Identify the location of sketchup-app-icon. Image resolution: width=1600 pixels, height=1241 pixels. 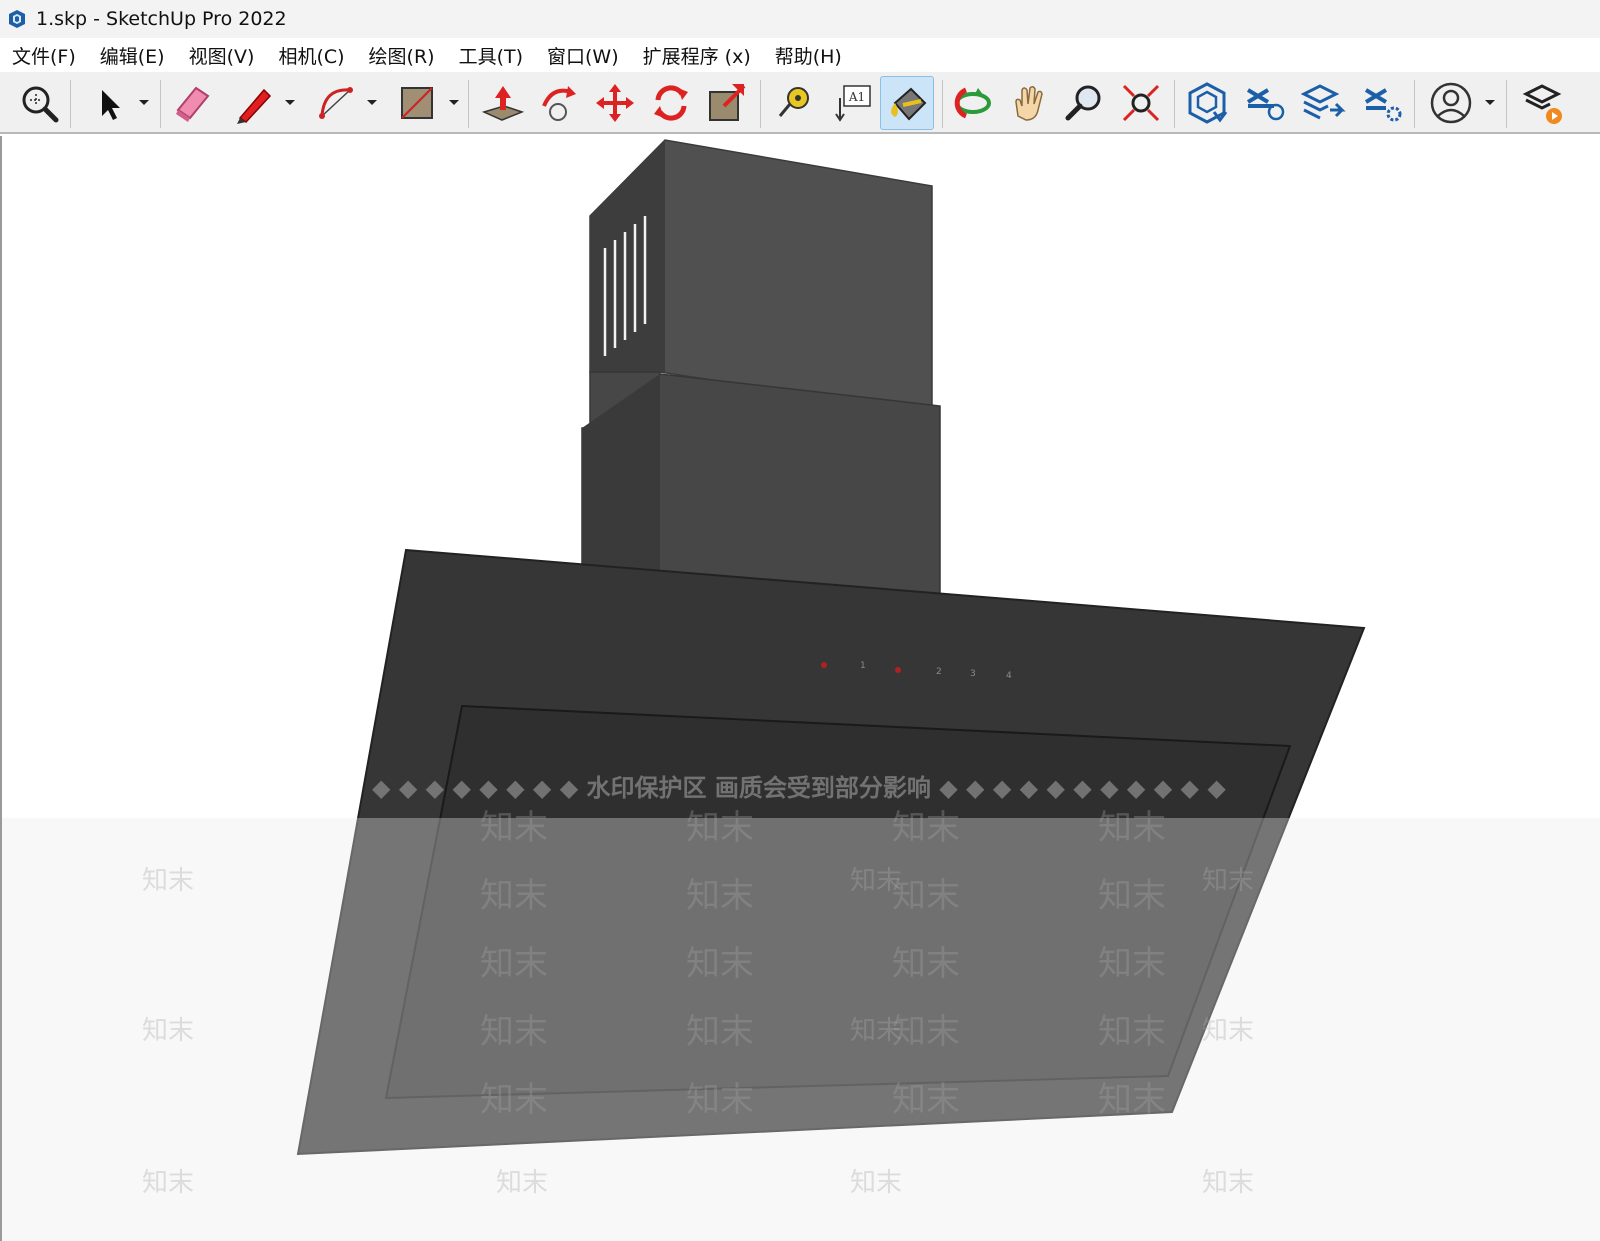
(17, 19).